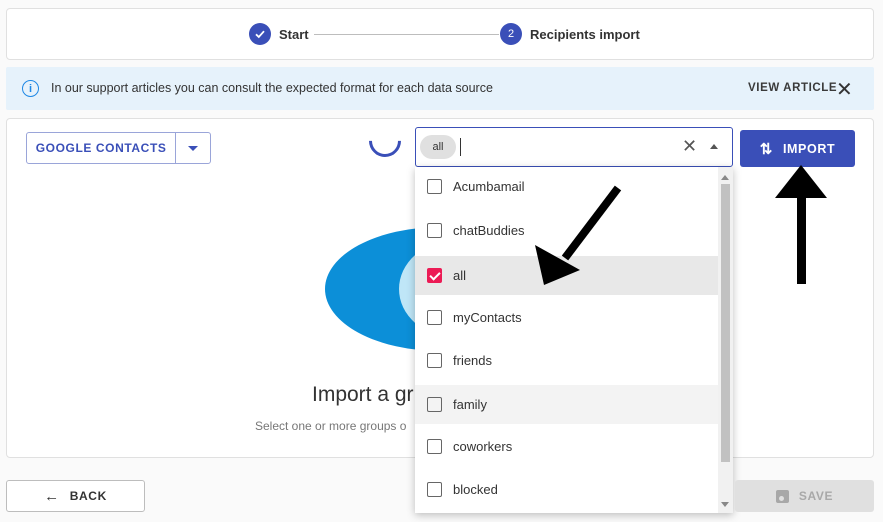 This screenshot has height=522, width=883. I want to click on group-option: all, so click(566, 275).